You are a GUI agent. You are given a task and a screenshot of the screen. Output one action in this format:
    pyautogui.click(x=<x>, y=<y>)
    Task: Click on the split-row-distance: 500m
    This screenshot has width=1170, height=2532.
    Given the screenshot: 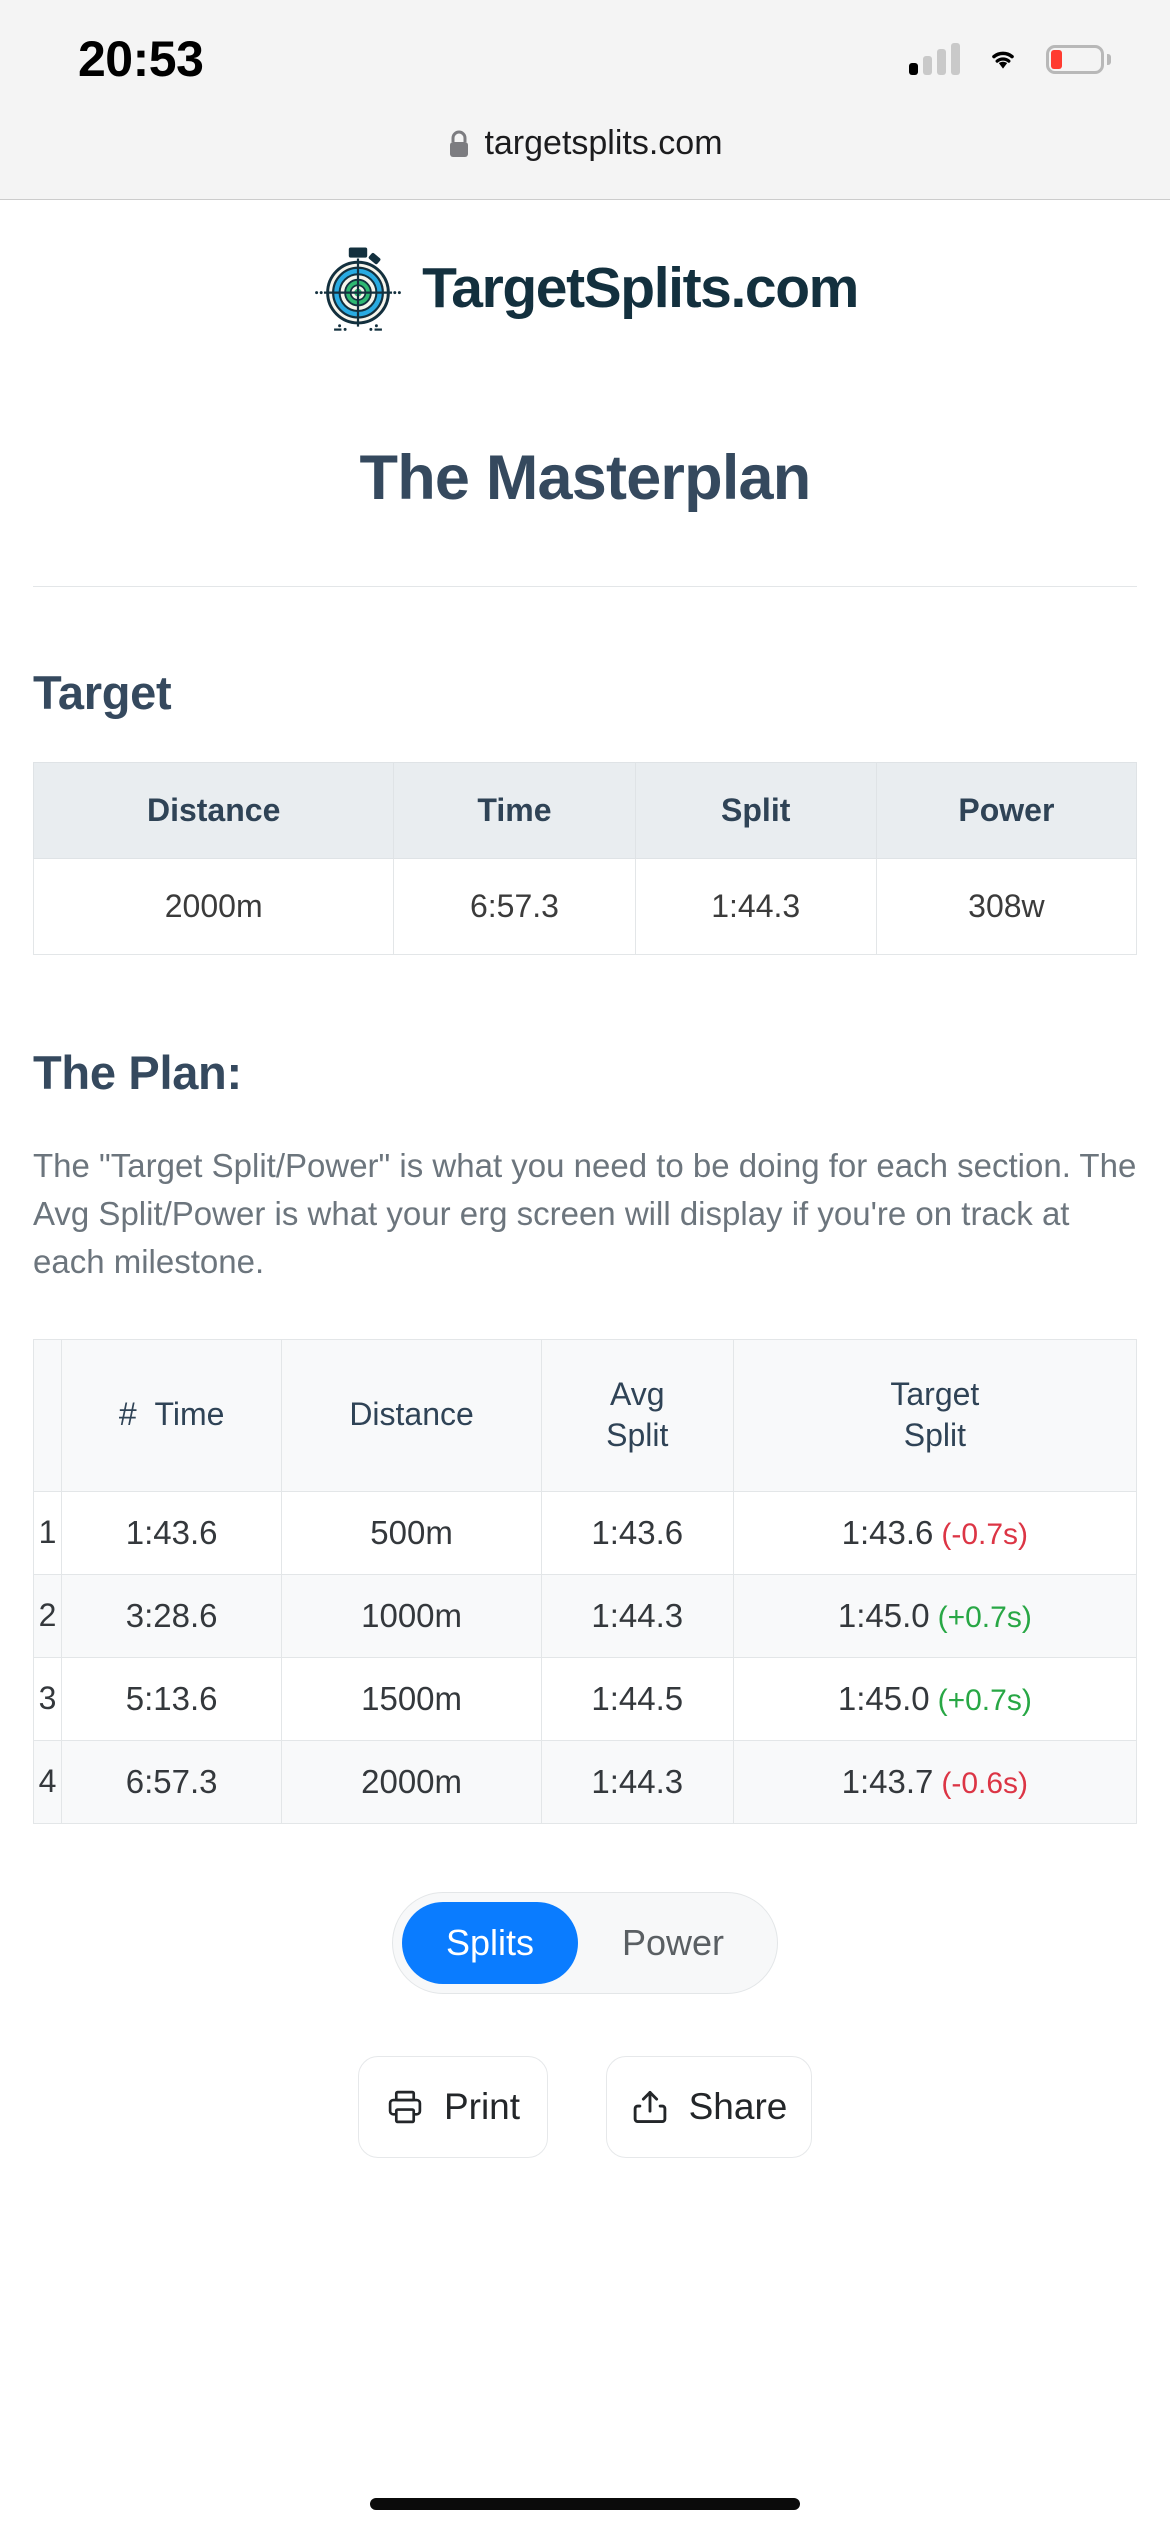 What is the action you would take?
    pyautogui.click(x=411, y=1532)
    